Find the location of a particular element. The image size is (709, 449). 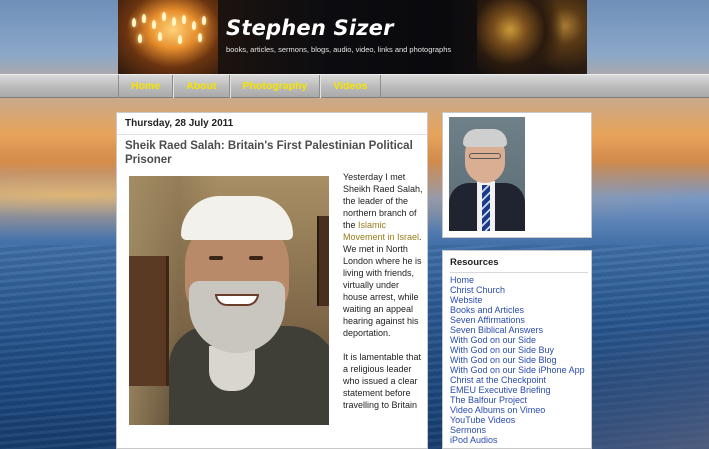

resource-link-with-god-blog: With God on our Side Blog is located at coordinates (520, 360).